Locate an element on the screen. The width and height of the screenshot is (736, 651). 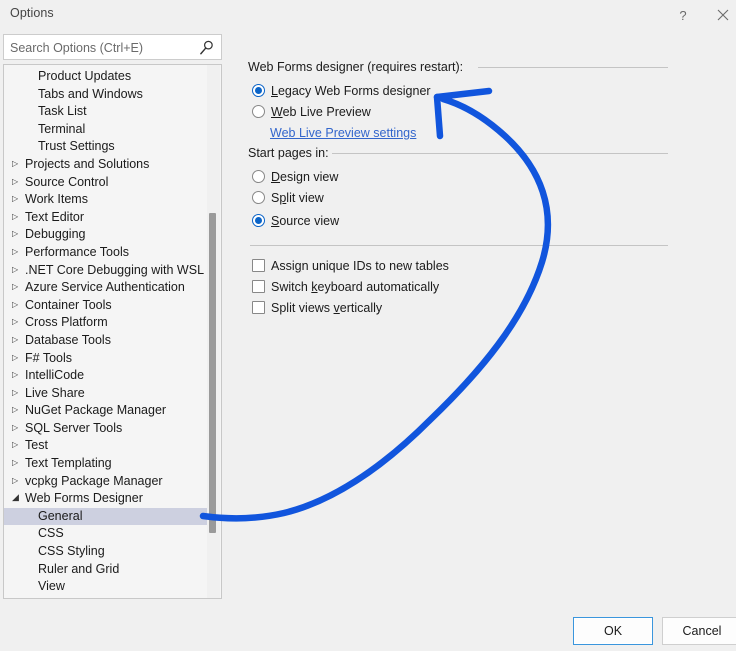
tree-item-text-templating: Text Templating is located at coordinates (106, 464).